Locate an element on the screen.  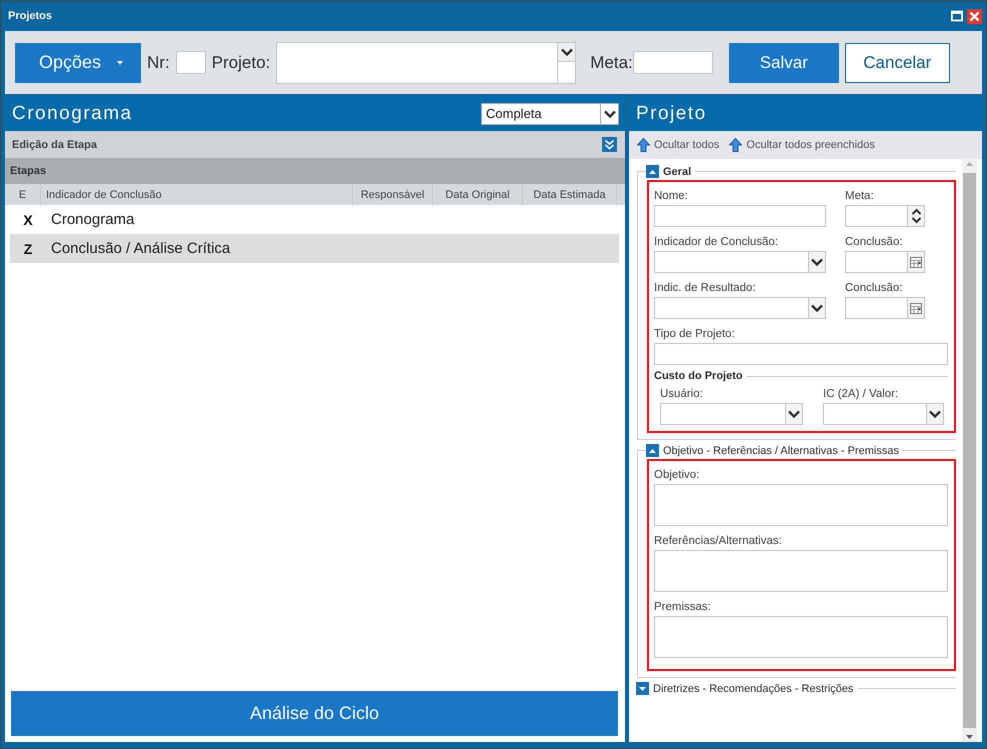
field-label: Objetivo: is located at coordinates (677, 475).